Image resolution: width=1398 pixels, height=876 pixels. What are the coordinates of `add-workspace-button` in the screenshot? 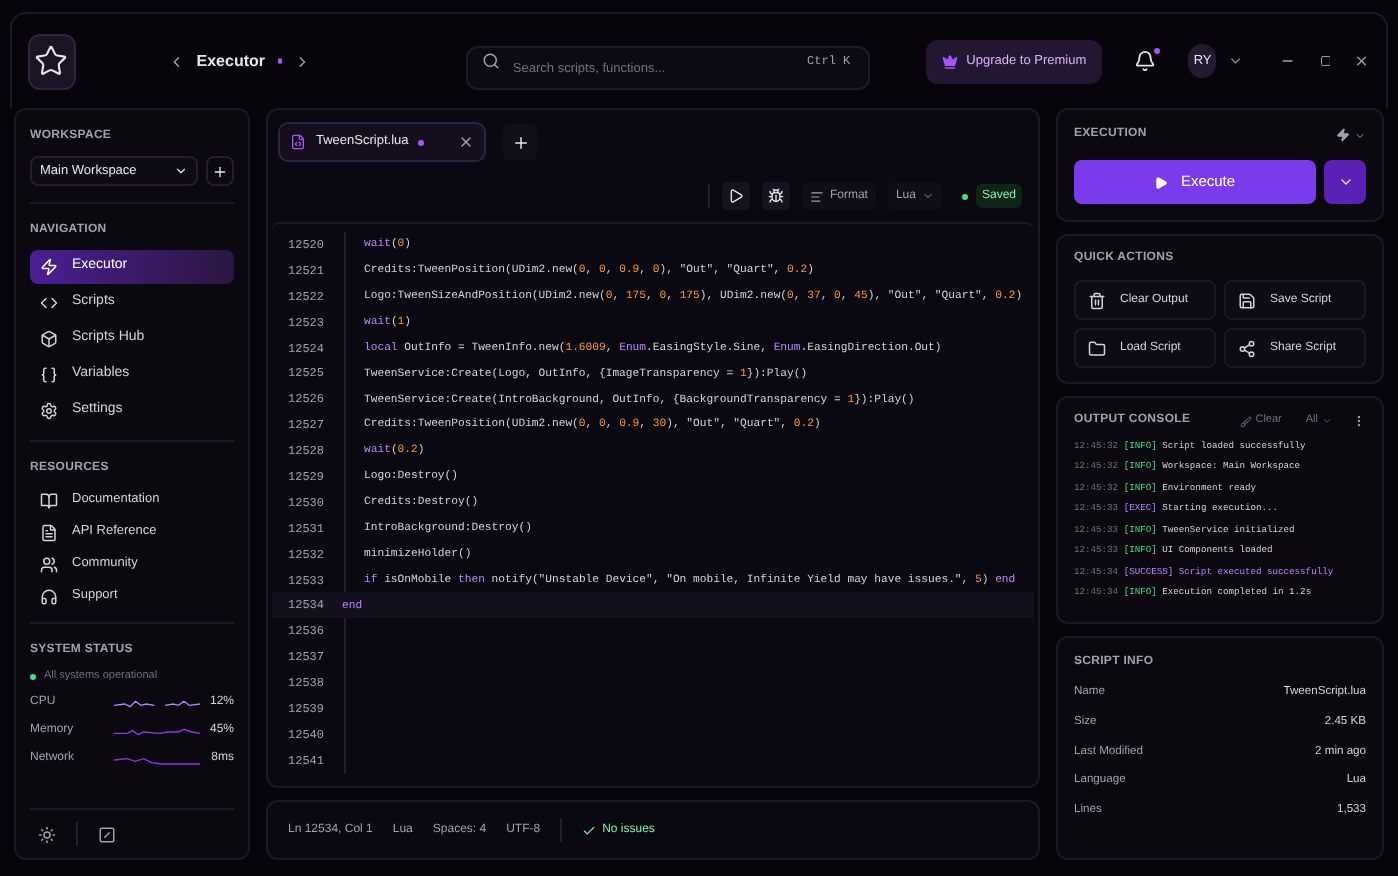 It's located at (220, 171).